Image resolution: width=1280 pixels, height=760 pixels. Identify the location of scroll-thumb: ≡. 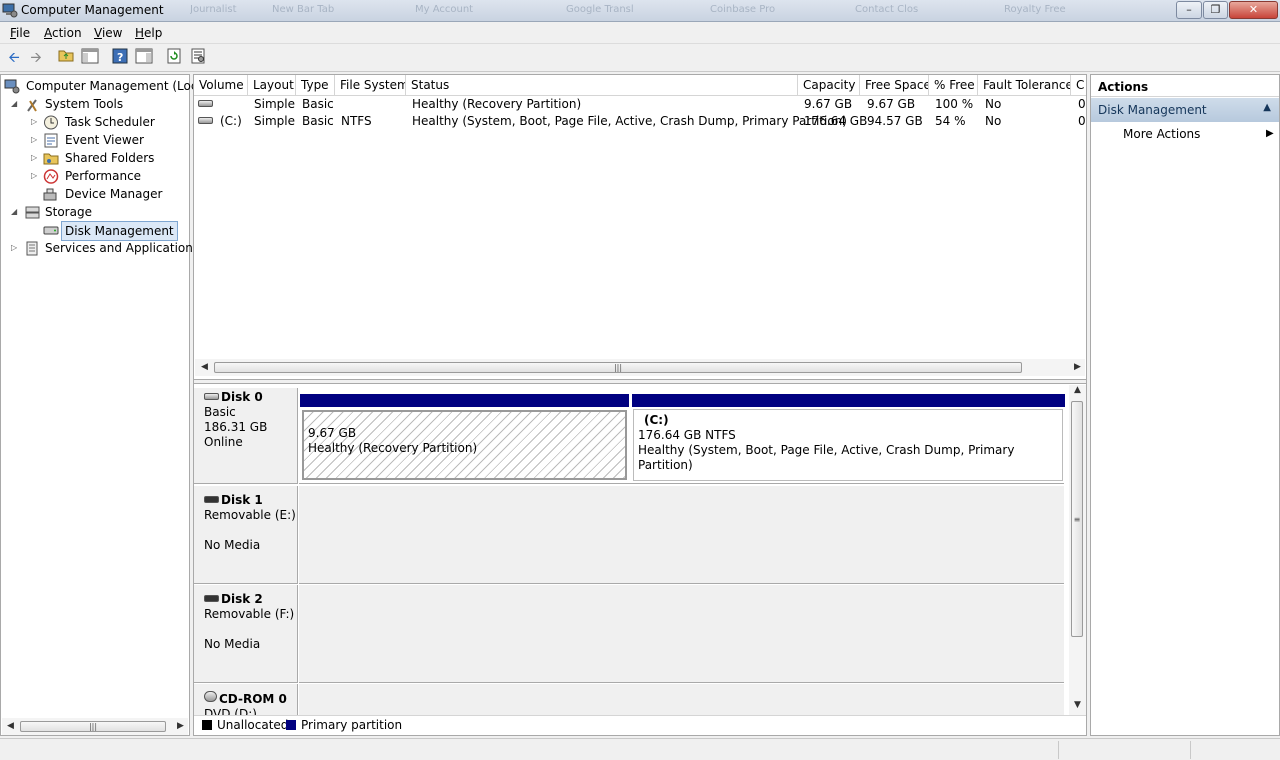
(1077, 519).